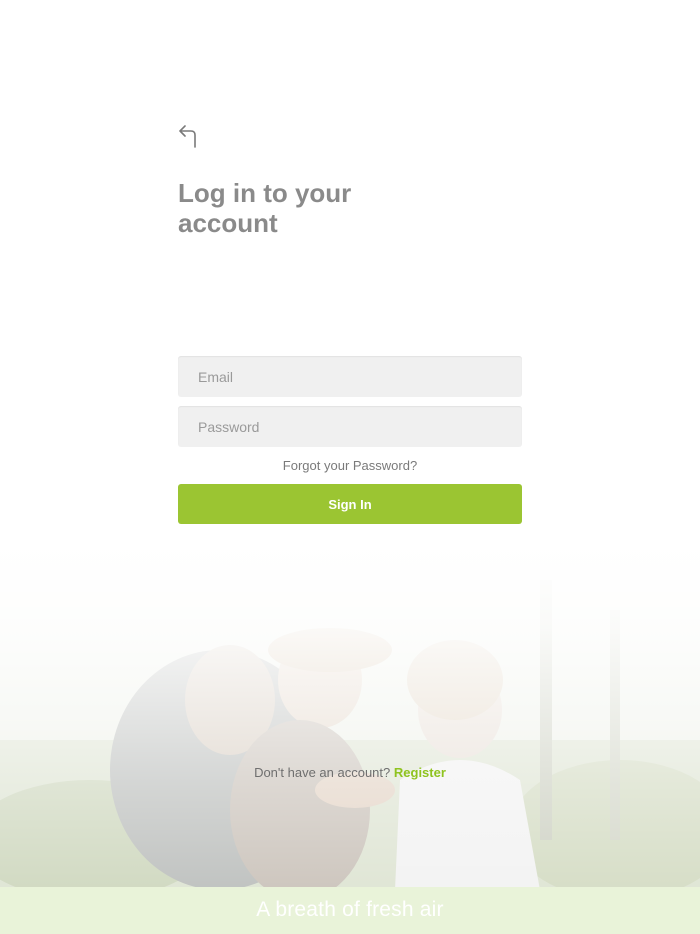 This screenshot has height=934, width=700. I want to click on password-field, so click(350, 426).